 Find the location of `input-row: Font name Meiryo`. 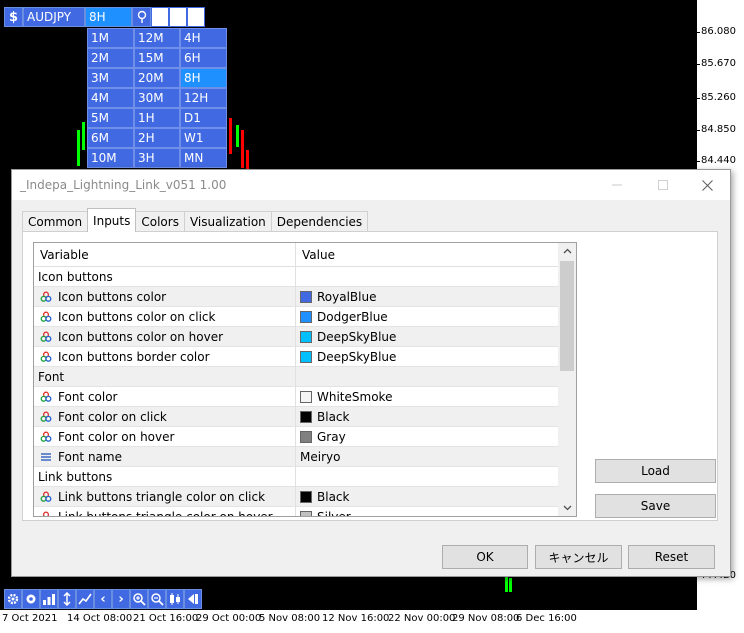

input-row: Font name Meiryo is located at coordinates (296, 457).